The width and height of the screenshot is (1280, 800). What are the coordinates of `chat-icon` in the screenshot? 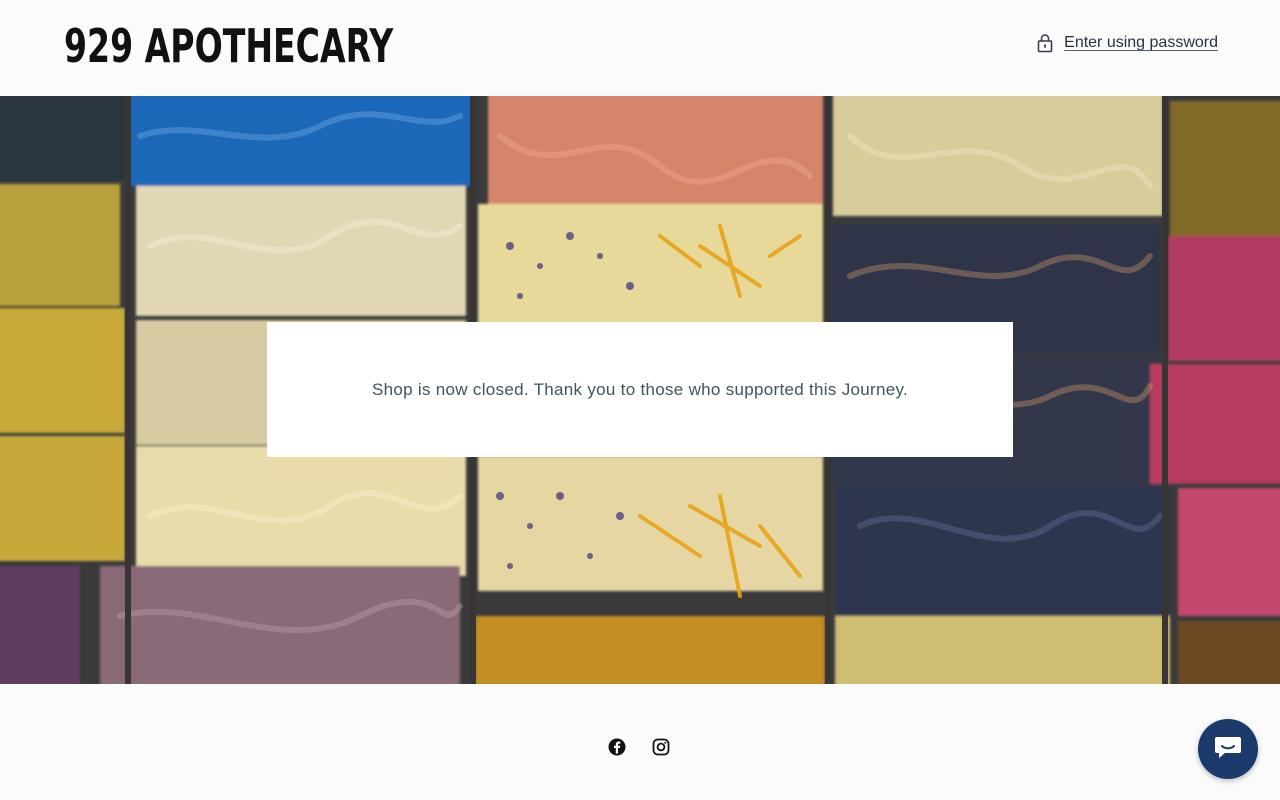 It's located at (1228, 749).